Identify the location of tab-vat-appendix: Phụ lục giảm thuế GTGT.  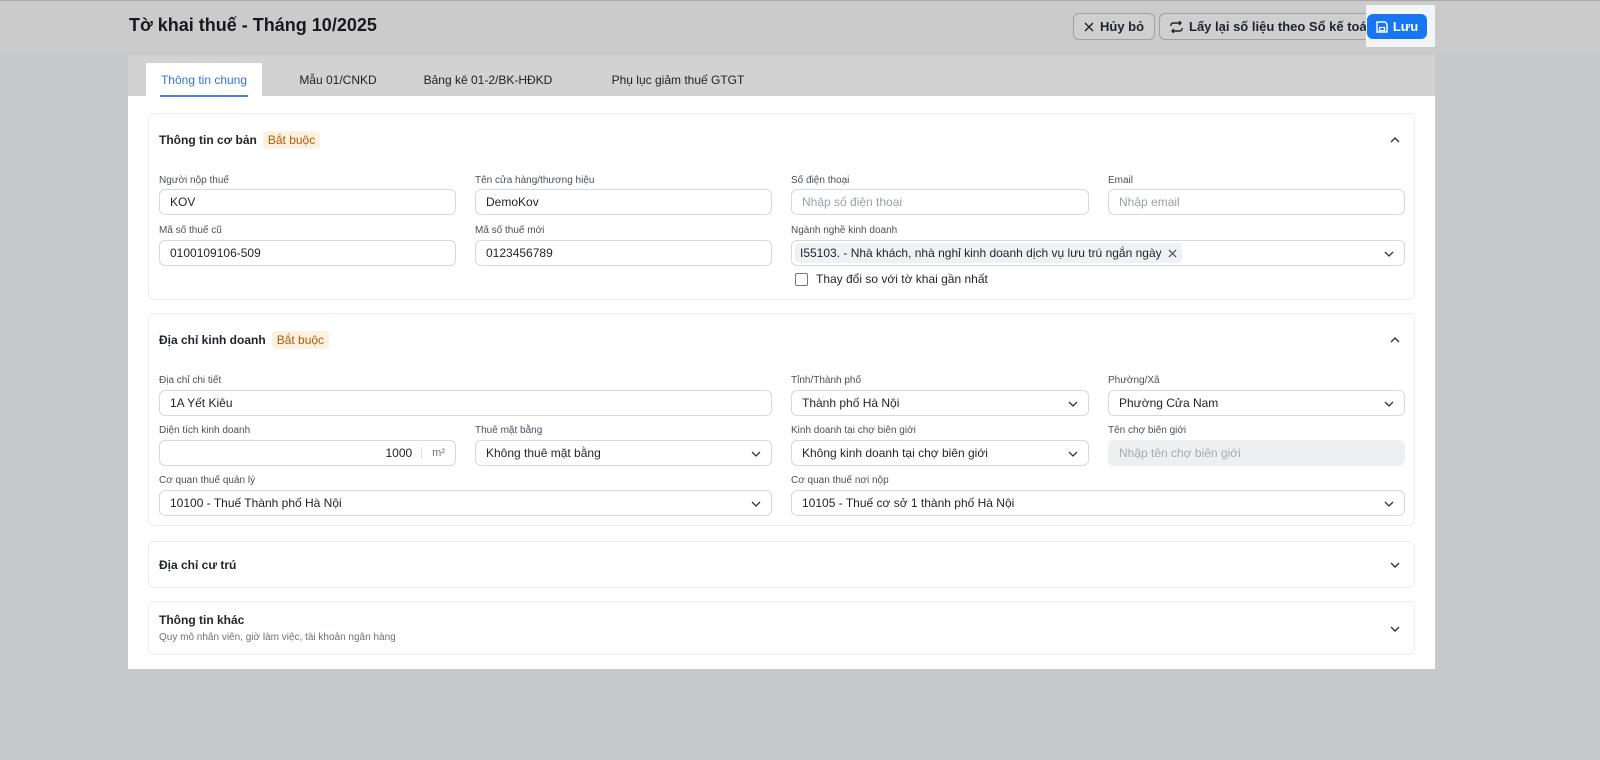
(678, 79).